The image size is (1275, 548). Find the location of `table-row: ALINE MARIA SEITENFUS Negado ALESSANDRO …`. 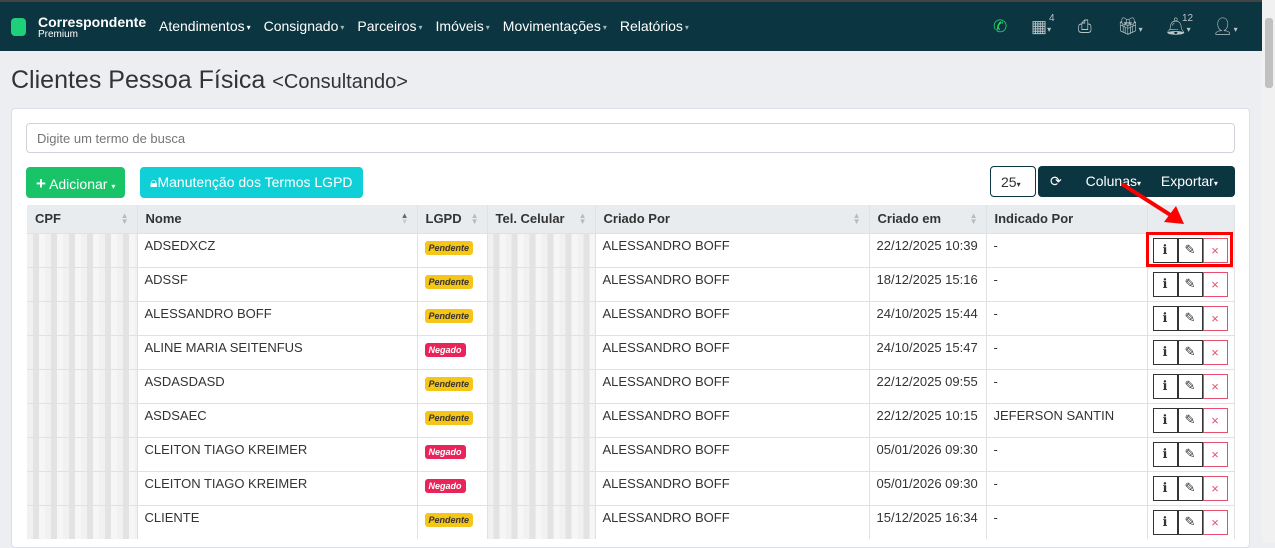

table-row: ALINE MARIA SEITENFUS Negado ALESSANDRO … is located at coordinates (631, 351).